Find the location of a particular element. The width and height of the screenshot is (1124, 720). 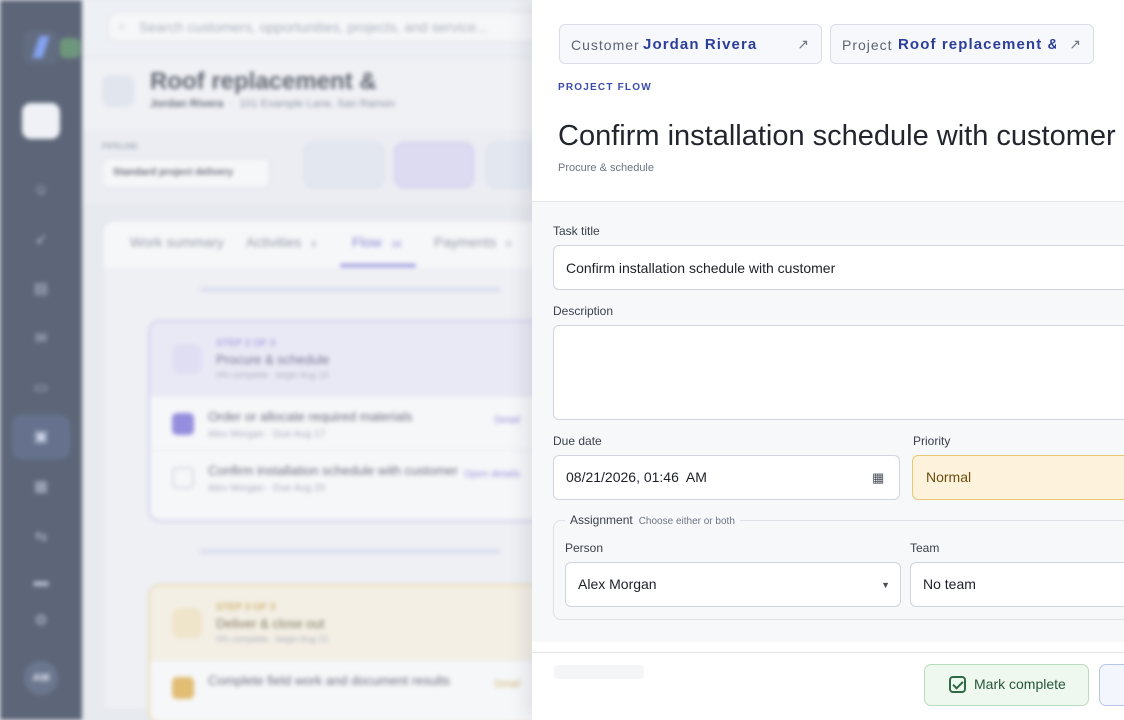

project-chip: Project Roof replacement & ↗ is located at coordinates (962, 44).